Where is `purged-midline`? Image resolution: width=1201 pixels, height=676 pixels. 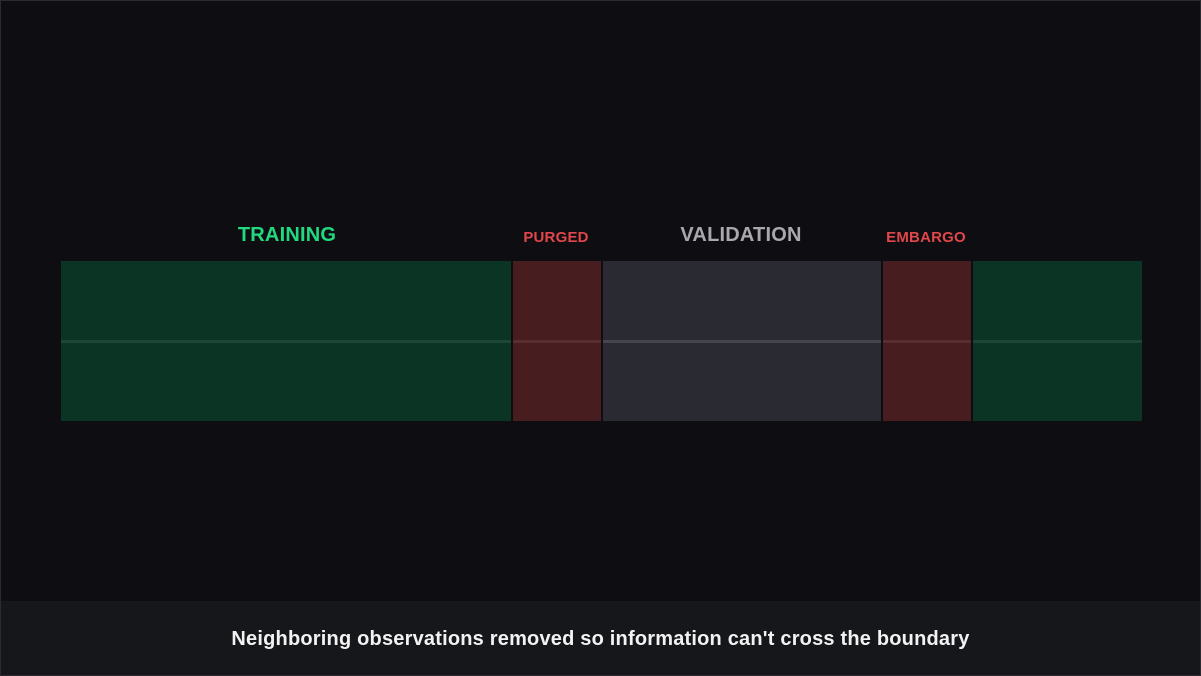 purged-midline is located at coordinates (556, 341).